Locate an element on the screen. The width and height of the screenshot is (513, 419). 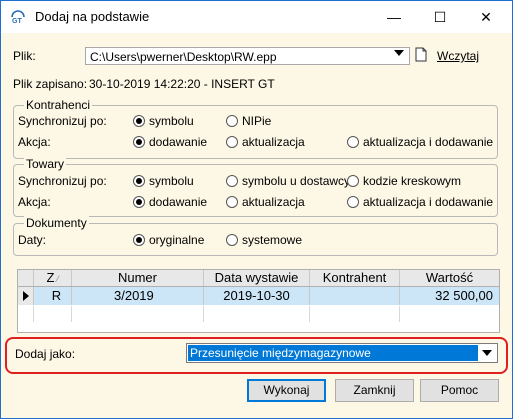
towary-action-both-label: aktualizacja i dodawanie is located at coordinates (428, 202).